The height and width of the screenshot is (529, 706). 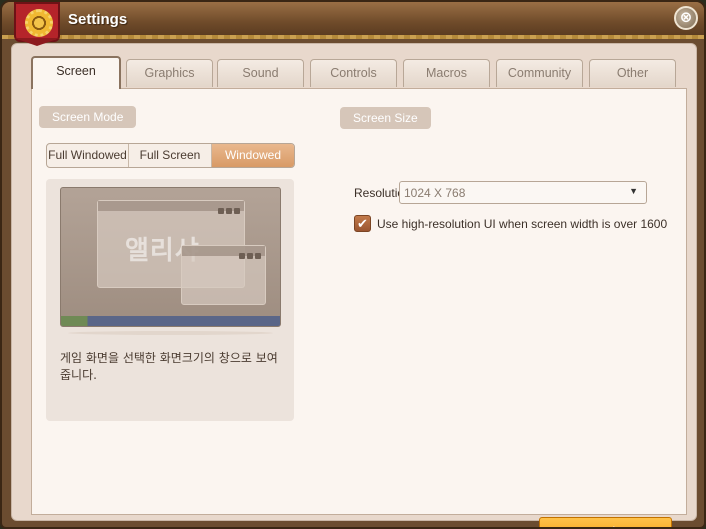 I want to click on gear-icon, so click(x=39, y=23).